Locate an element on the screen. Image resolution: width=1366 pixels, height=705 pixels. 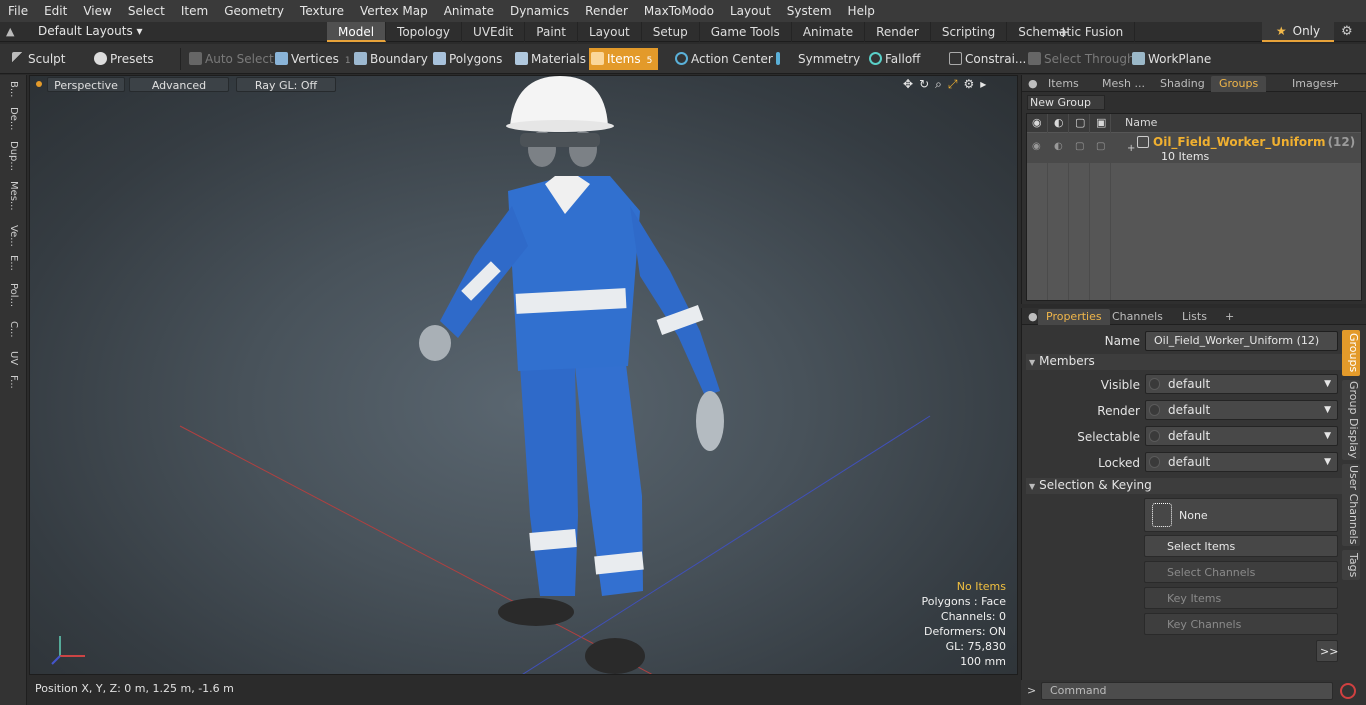
tab-paint: Paint is located at coordinates (551, 32).